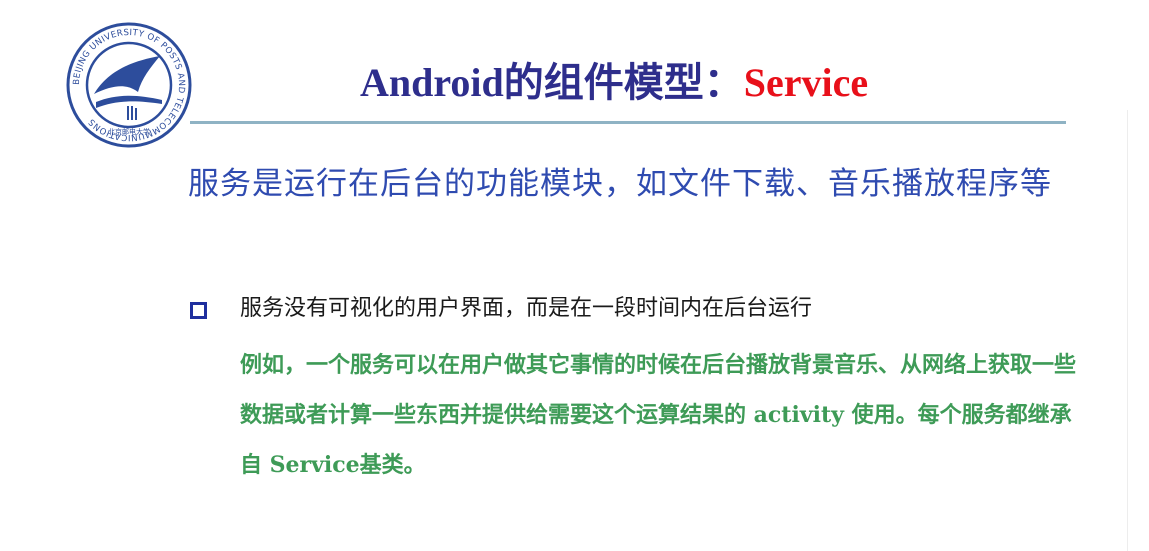 This screenshot has width=1149, height=551. What do you see at coordinates (552, 82) in the screenshot?
I see `title-main: Android的组件模型：` at bounding box center [552, 82].